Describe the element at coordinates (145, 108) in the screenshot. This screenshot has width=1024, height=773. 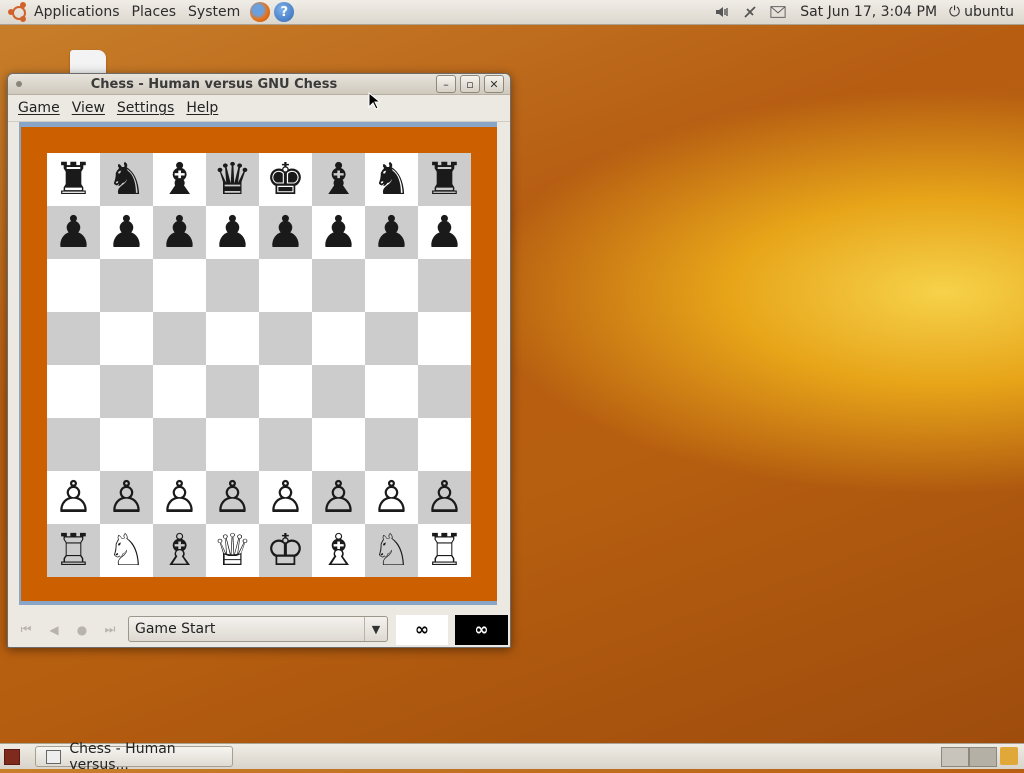
I see `menu-settings: Settings` at that location.